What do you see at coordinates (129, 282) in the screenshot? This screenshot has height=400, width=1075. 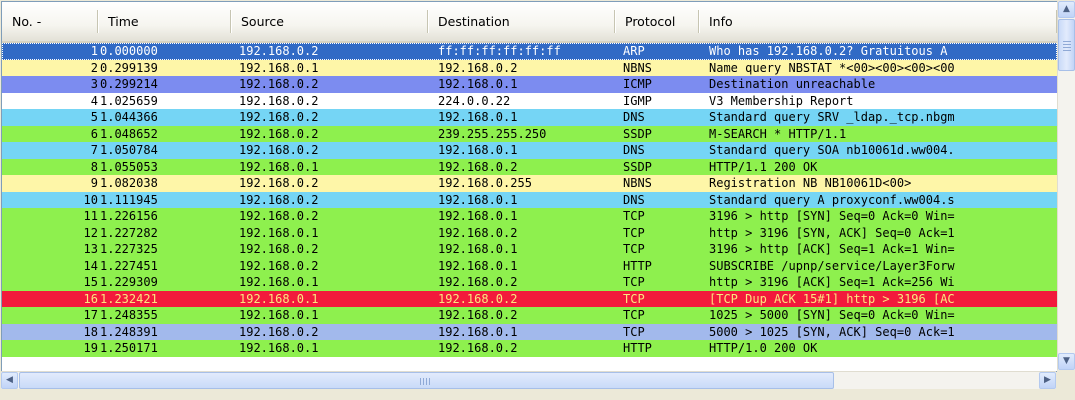 I see `cell-time: 1.229309` at bounding box center [129, 282].